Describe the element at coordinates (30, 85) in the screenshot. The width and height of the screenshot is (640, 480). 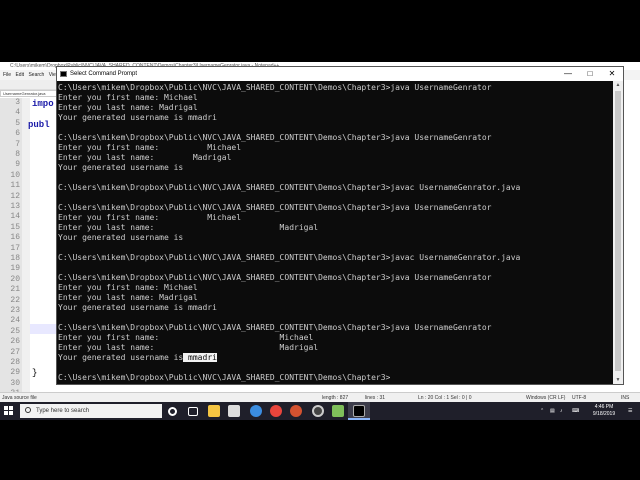
I see `notepad-toolbar` at that location.